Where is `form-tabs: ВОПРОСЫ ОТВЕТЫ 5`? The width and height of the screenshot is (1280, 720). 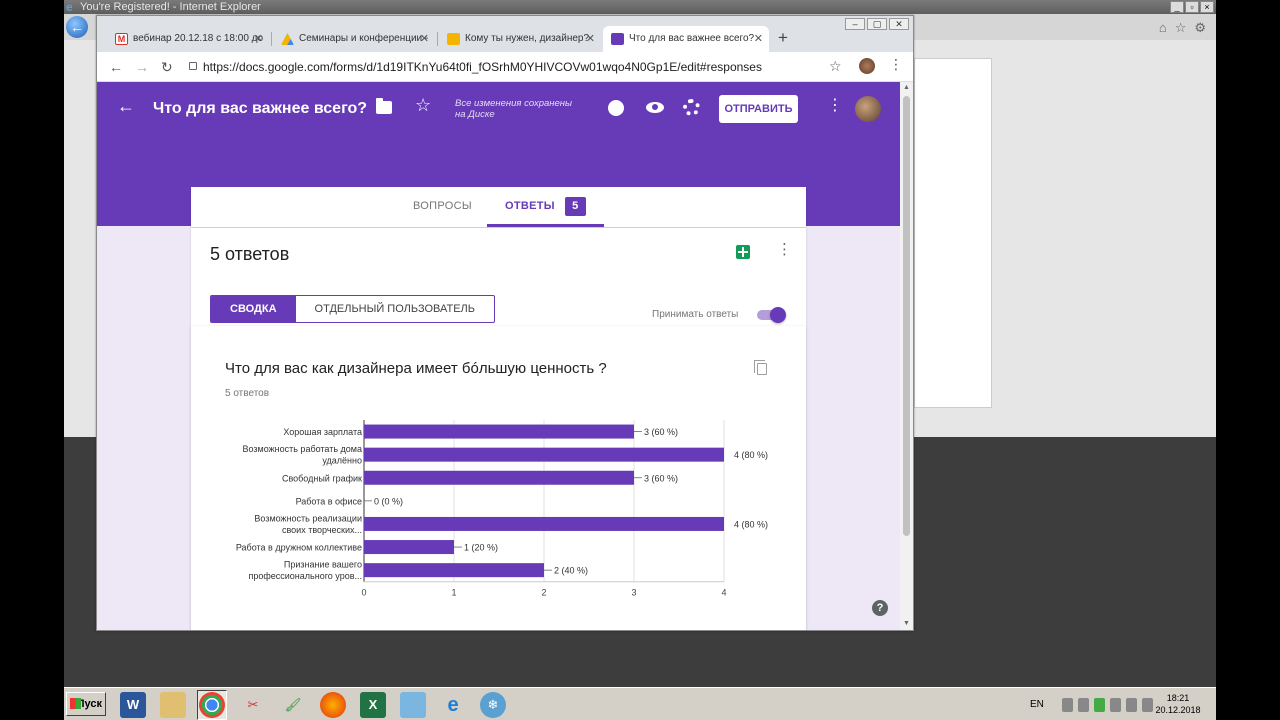 form-tabs: ВОПРОСЫ ОТВЕТЫ 5 is located at coordinates (498, 207).